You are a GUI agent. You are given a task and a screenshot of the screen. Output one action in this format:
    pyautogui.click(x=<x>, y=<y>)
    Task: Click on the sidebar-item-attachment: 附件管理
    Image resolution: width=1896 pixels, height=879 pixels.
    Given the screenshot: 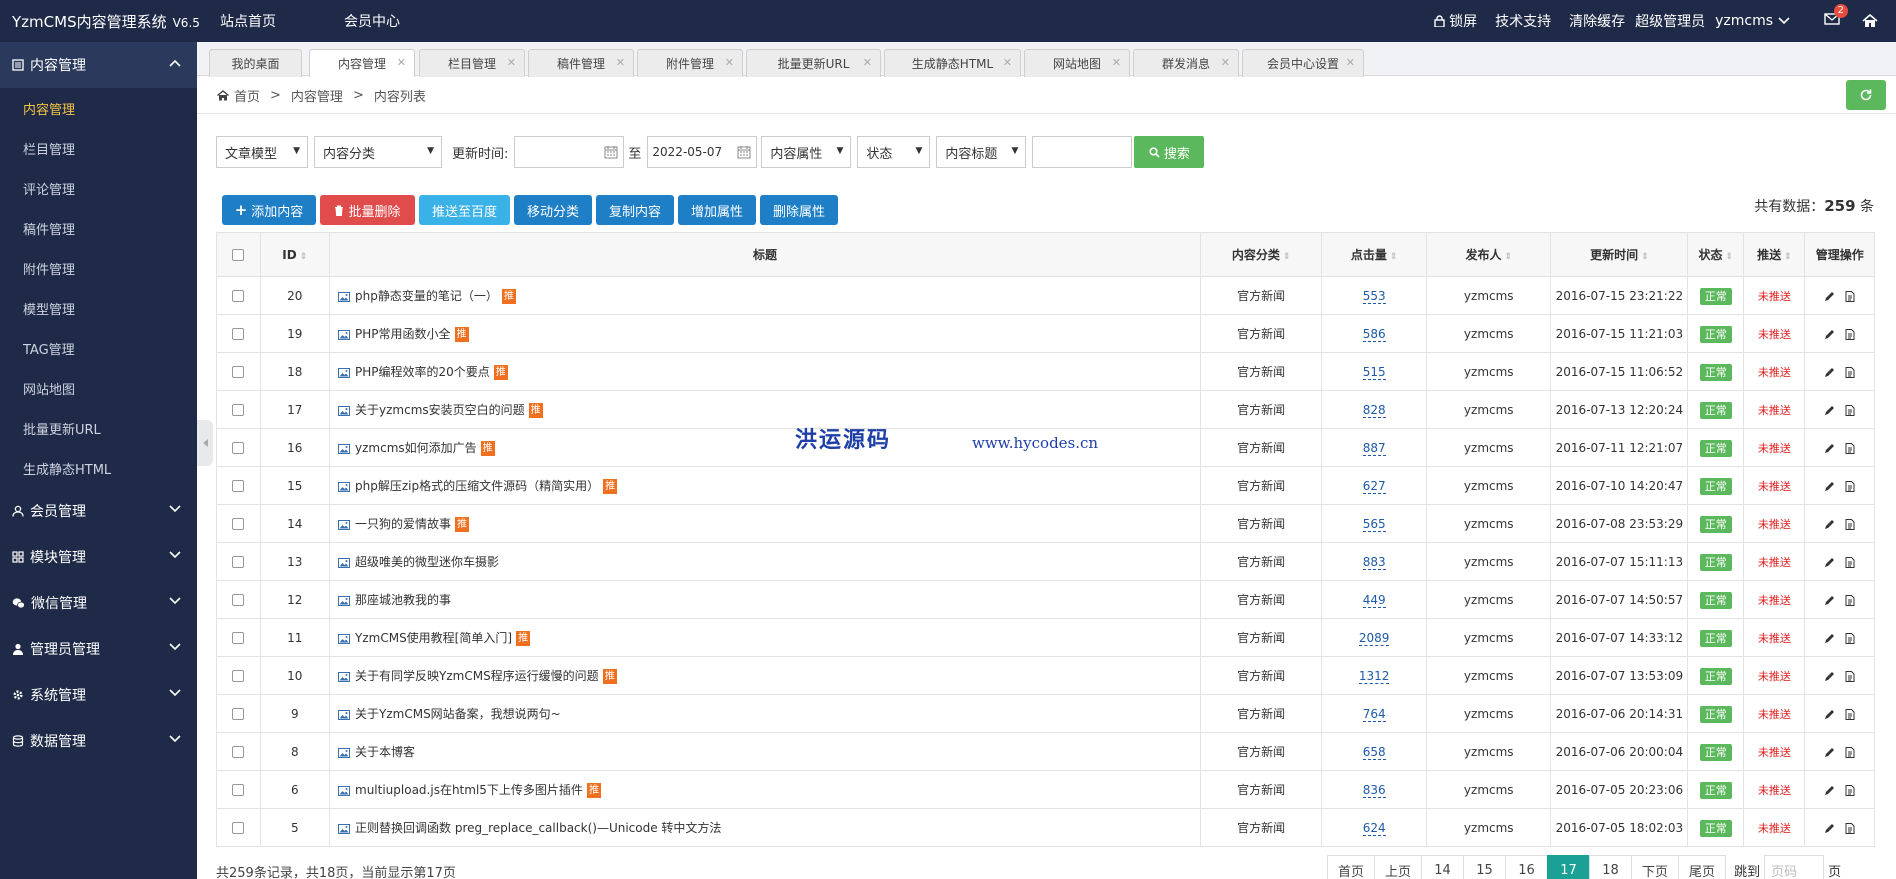 What is the action you would take?
    pyautogui.click(x=98, y=268)
    